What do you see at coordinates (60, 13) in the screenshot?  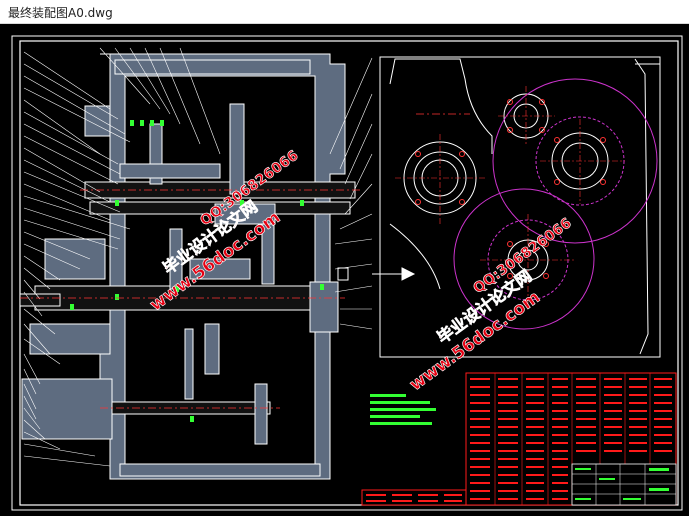 I see `window-title: 最终装配图A0.dwg` at bounding box center [60, 13].